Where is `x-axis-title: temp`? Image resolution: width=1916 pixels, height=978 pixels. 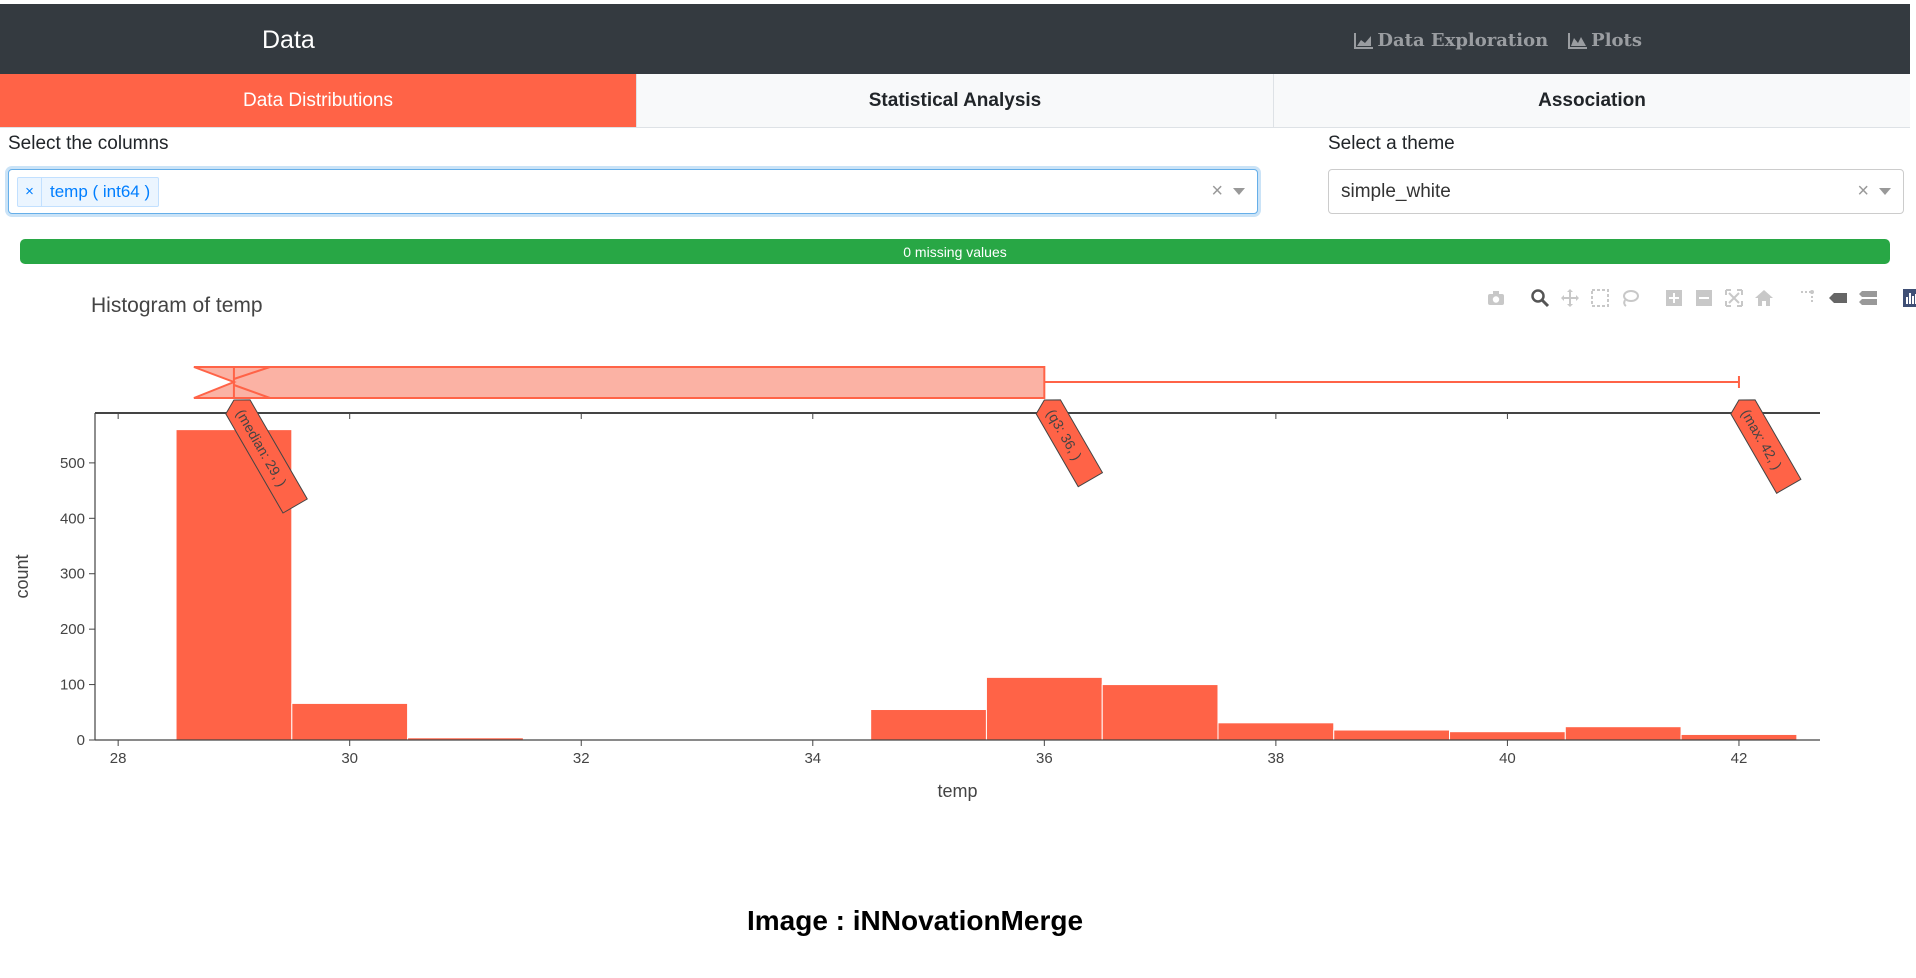
x-axis-title: temp is located at coordinates (957, 791).